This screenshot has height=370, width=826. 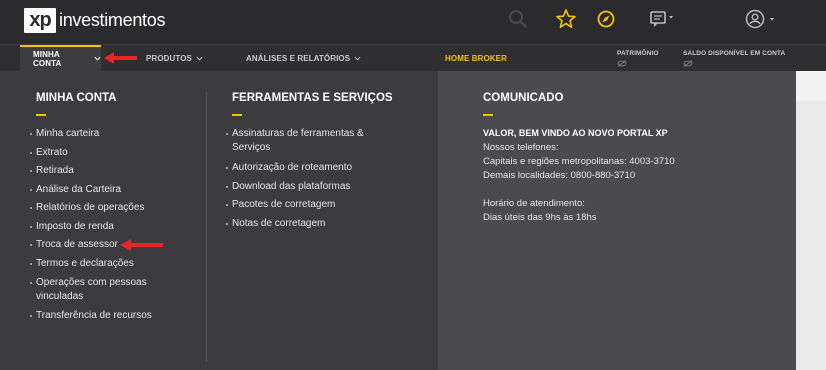 I want to click on link-download-plataformas: Download das plataformas, so click(x=291, y=187).